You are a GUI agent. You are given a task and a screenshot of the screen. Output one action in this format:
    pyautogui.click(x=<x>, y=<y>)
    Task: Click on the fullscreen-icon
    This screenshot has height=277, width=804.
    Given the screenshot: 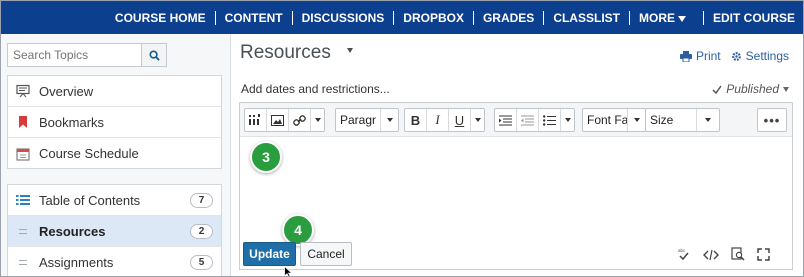 What is the action you would take?
    pyautogui.click(x=763, y=256)
    